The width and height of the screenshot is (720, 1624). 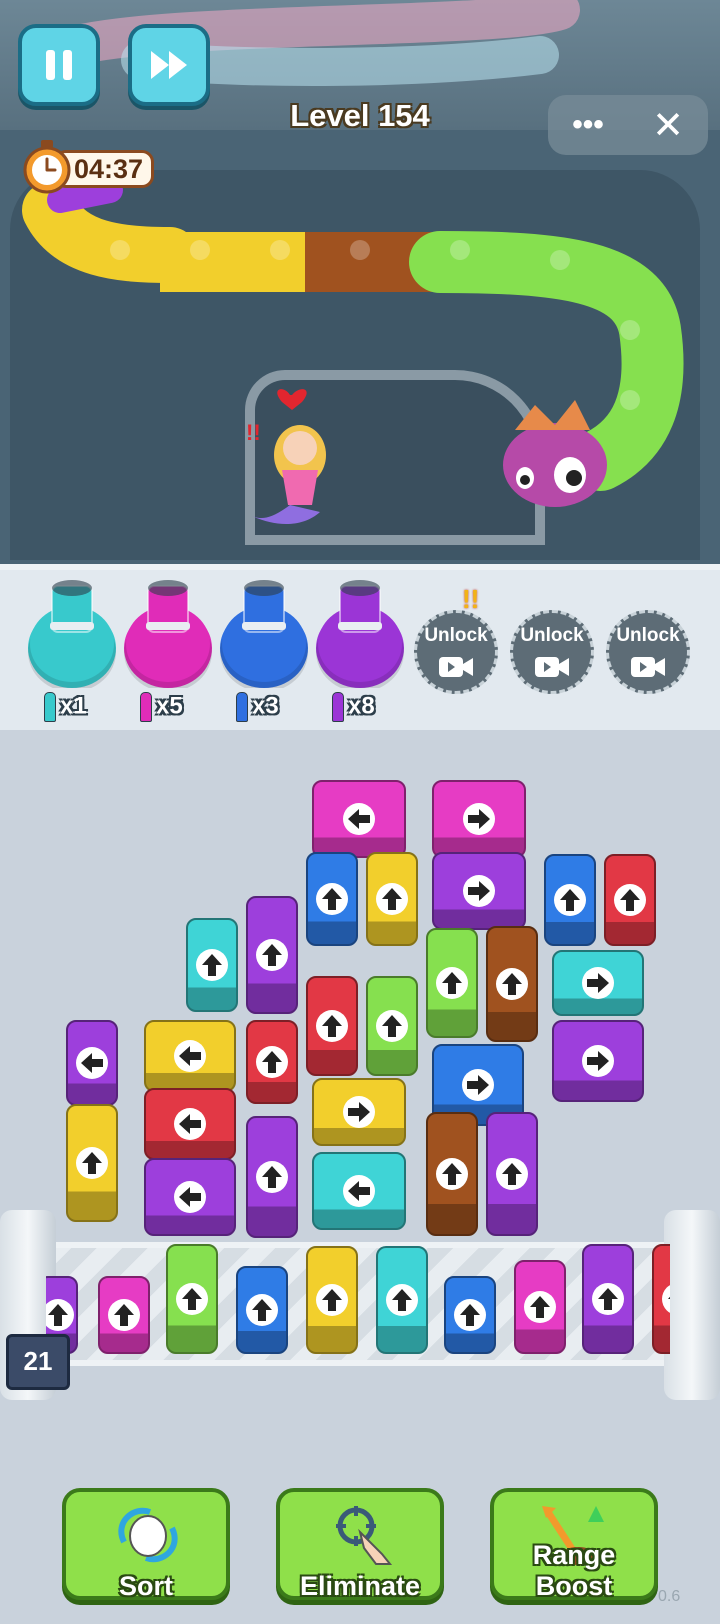 I want to click on conveyor-block-yellow, so click(x=332, y=1300).